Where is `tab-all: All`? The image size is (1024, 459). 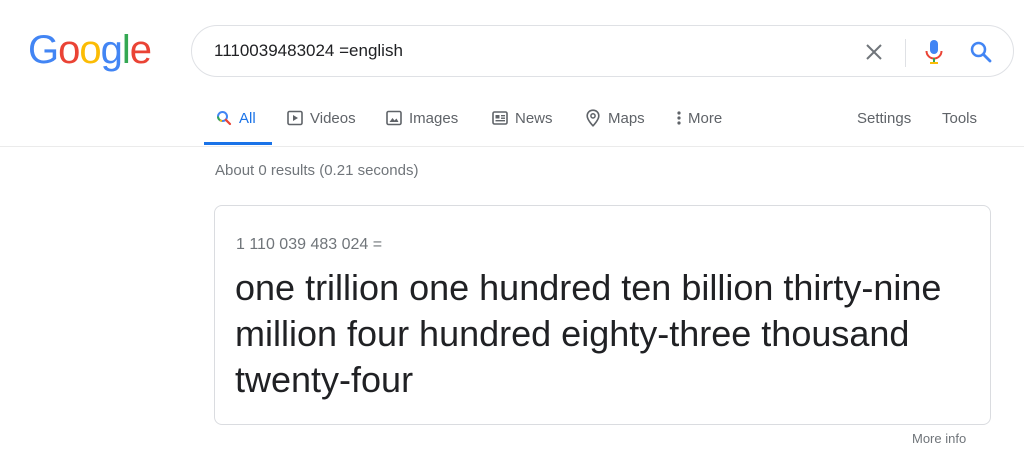 tab-all: All is located at coordinates (238, 122).